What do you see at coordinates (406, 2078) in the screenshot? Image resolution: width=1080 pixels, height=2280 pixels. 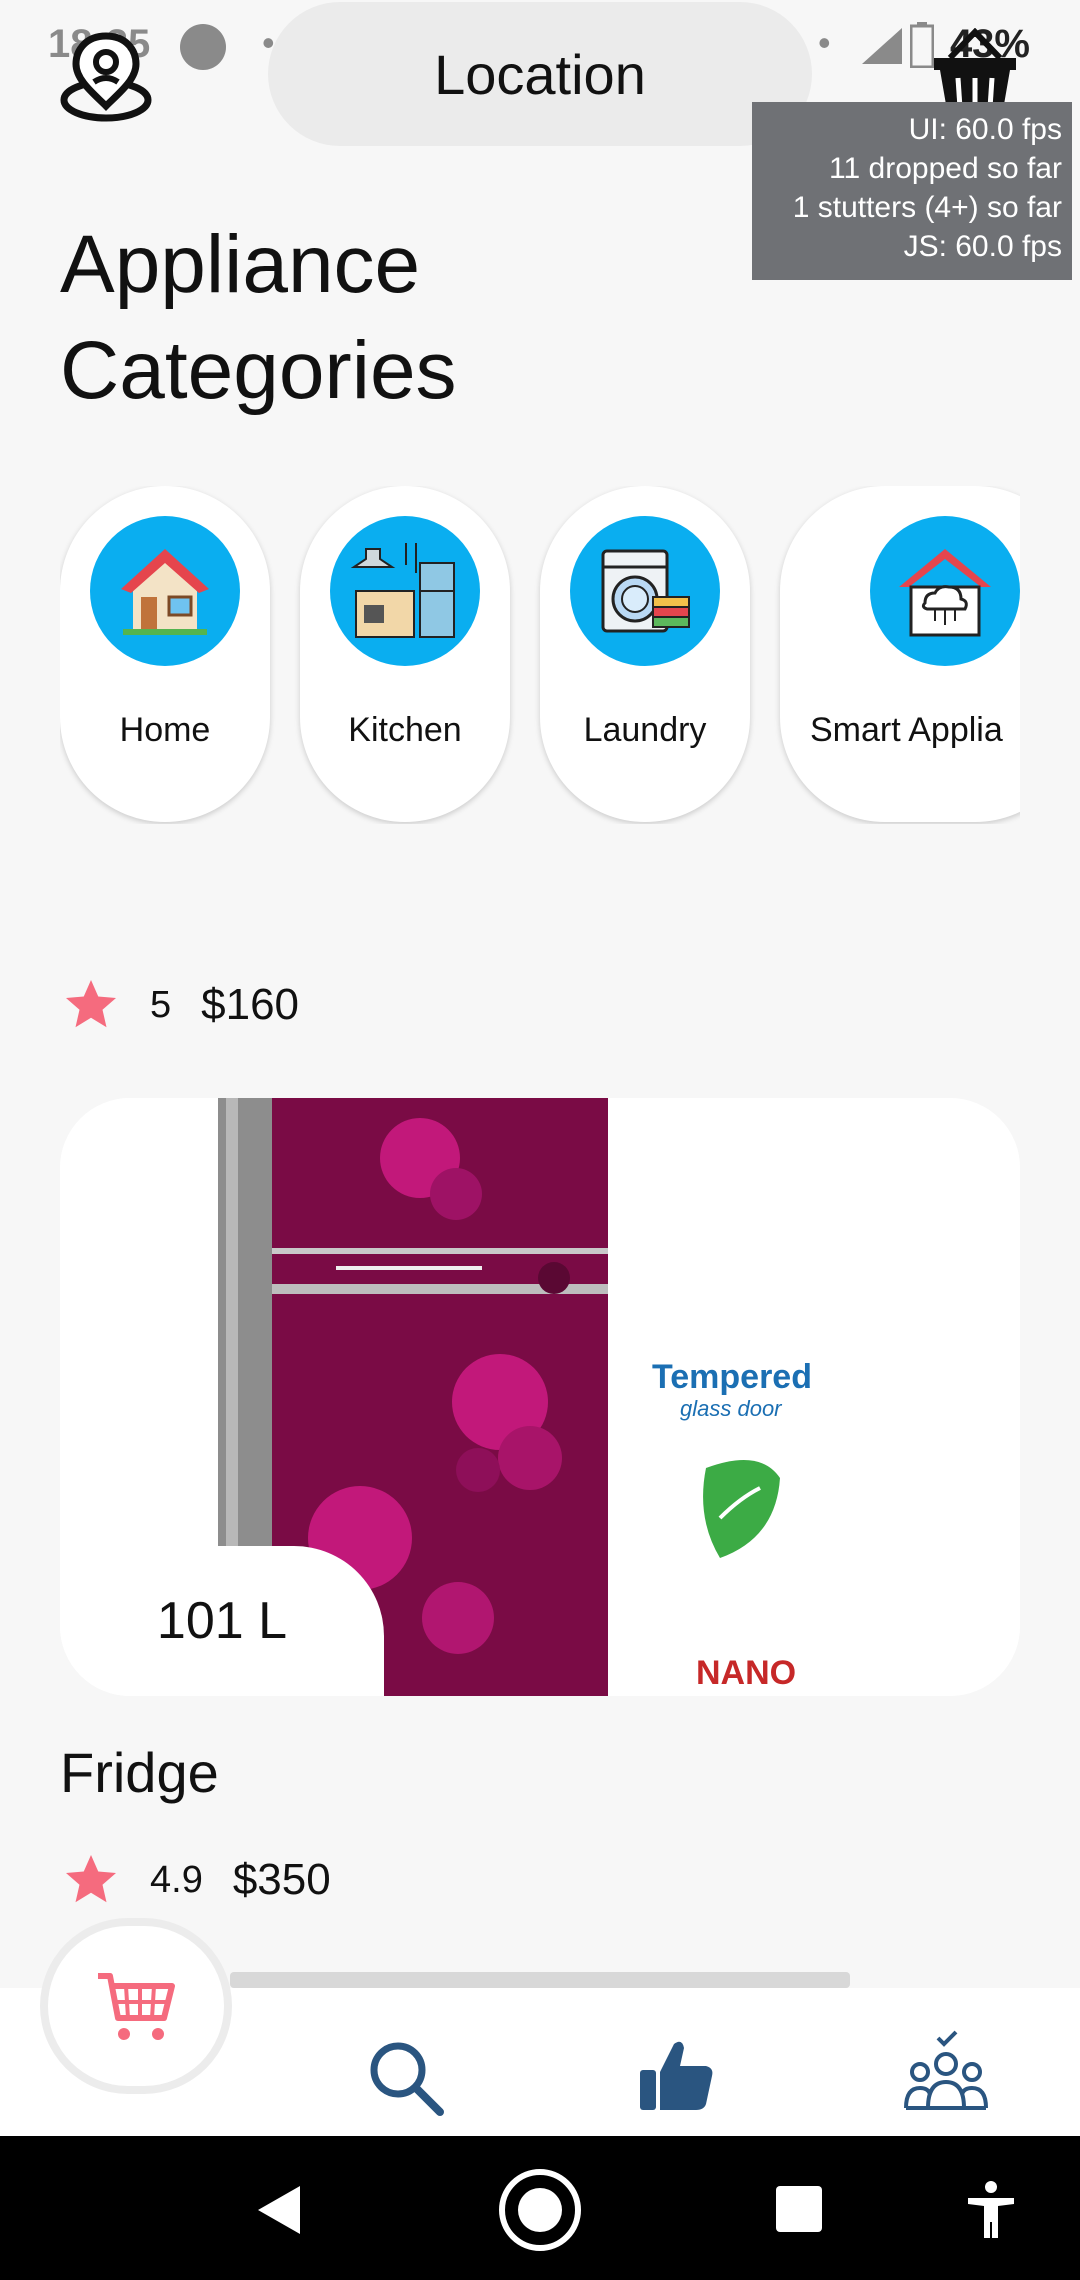 I see `search-icon` at bounding box center [406, 2078].